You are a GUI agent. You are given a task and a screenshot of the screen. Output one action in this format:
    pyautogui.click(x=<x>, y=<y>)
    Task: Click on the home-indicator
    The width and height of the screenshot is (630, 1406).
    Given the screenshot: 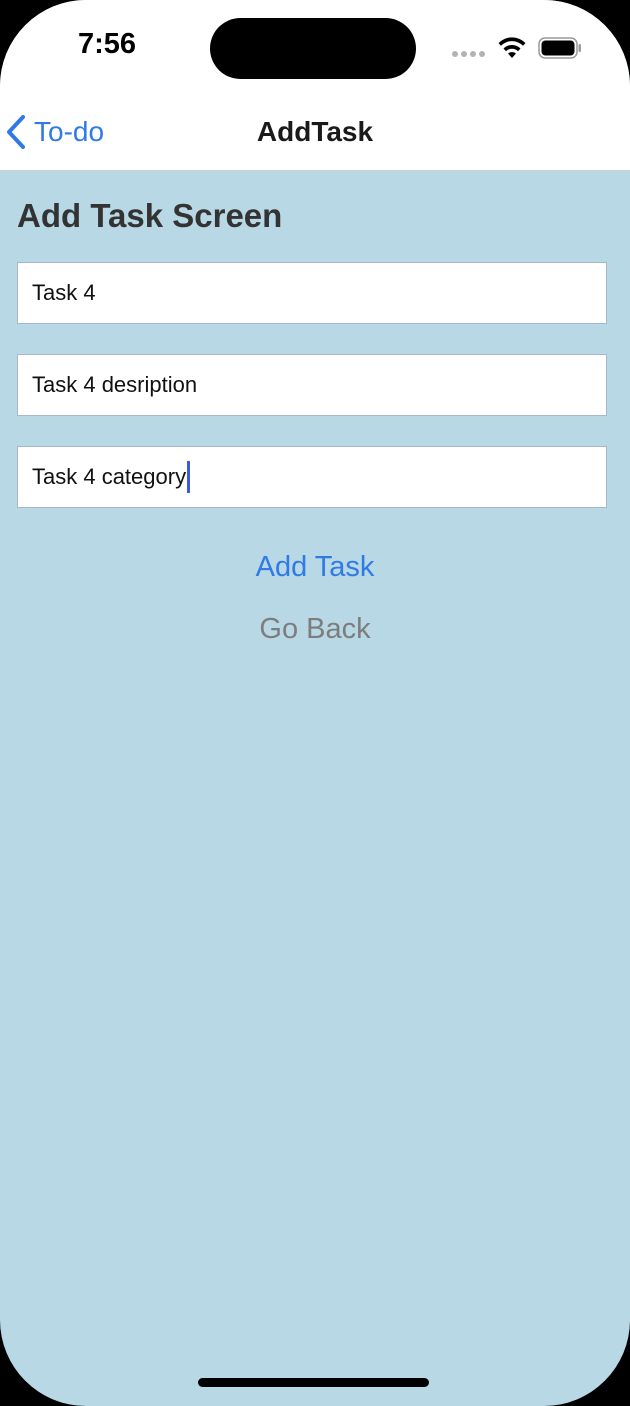 What is the action you would take?
    pyautogui.click(x=313, y=1382)
    